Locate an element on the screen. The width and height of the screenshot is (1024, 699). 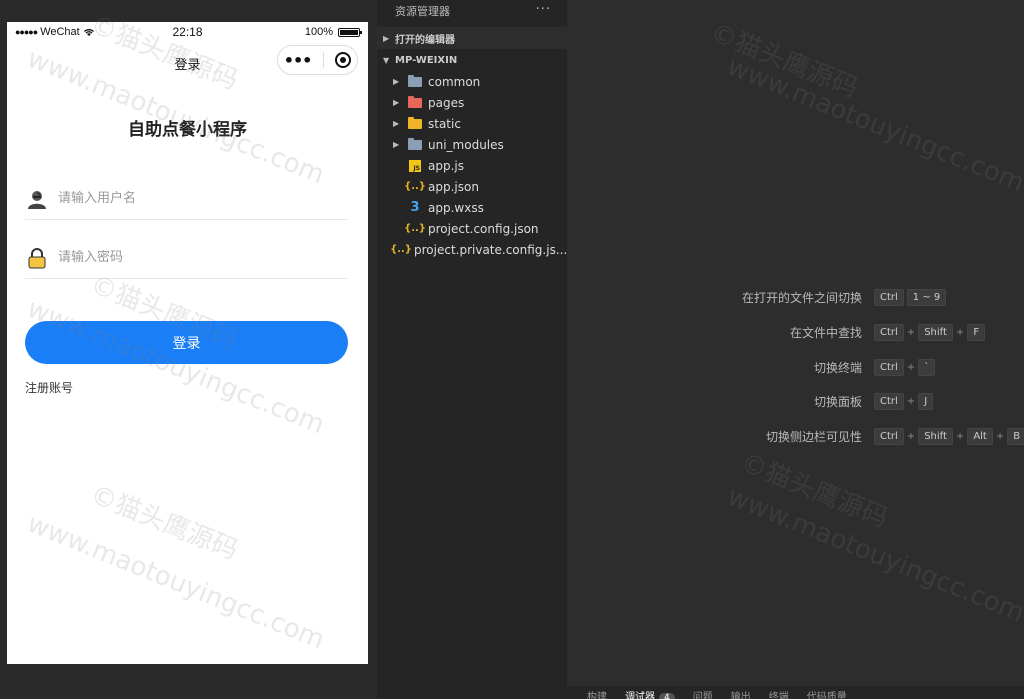
file-tree-item: ▶ pages is located at coordinates (472, 102).